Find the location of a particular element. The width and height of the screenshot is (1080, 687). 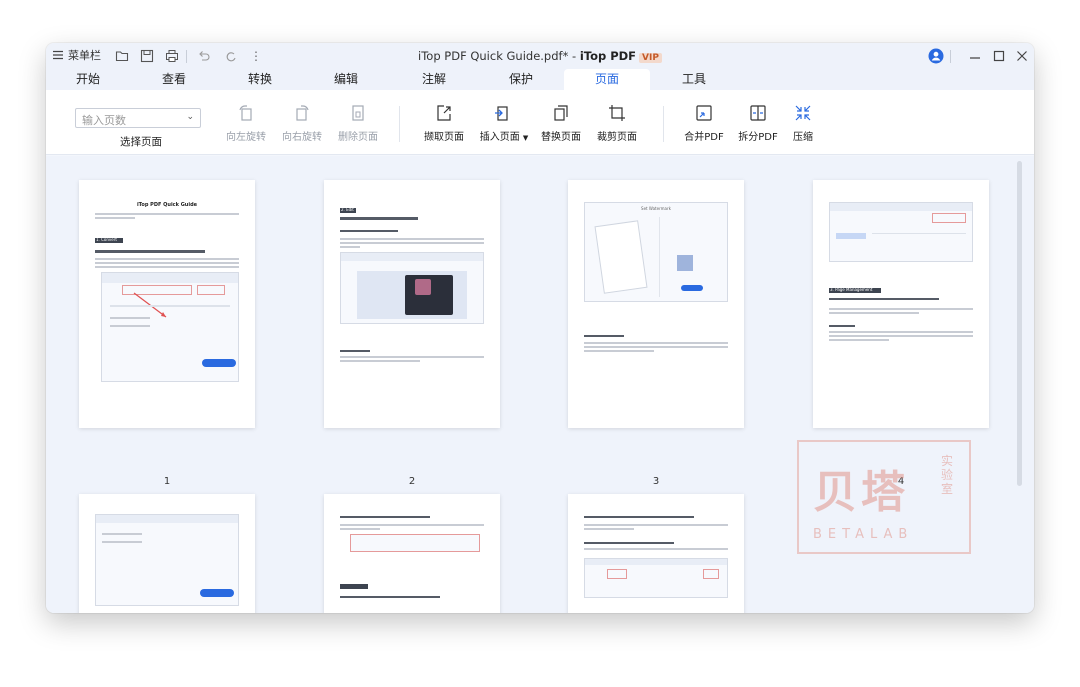

page-number-1: 1 is located at coordinates (167, 481).